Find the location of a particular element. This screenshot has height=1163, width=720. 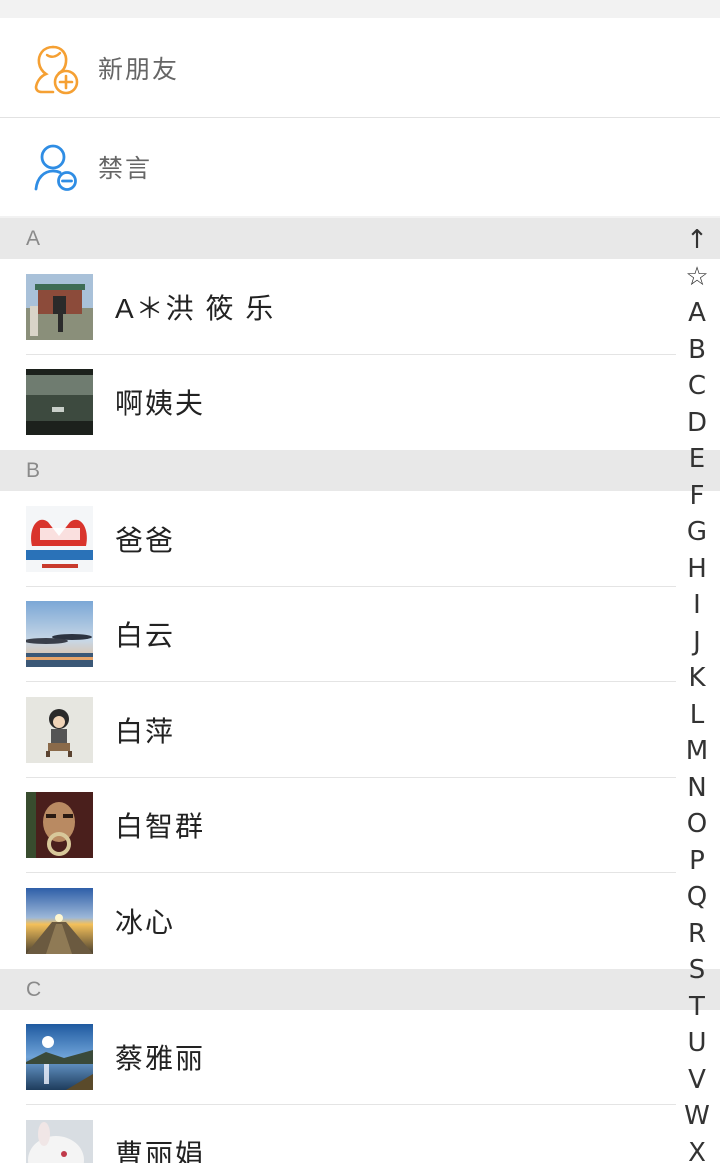

index-letter-f: F is located at coordinates (697, 496).